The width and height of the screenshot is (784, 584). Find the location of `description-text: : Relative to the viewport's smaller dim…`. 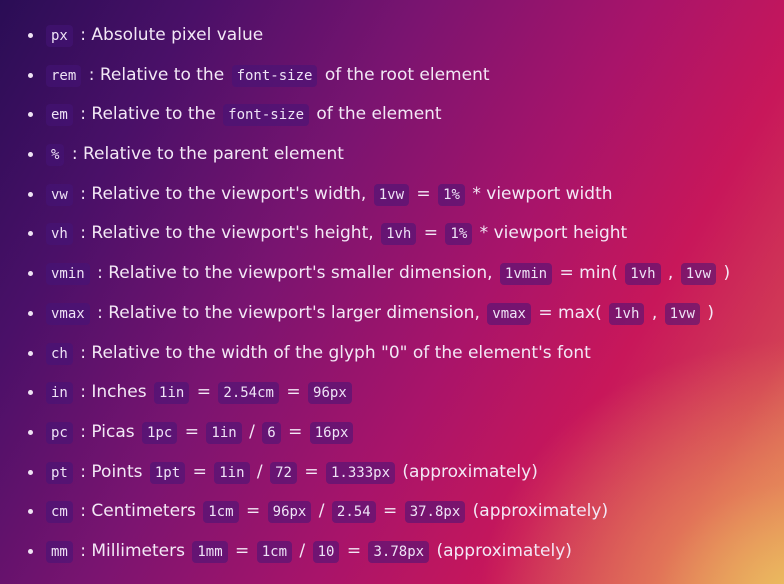

description-text: : Relative to the viewport's smaller dim… is located at coordinates (294, 273).